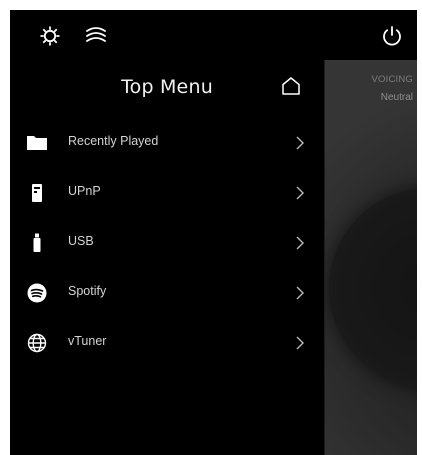 The width and height of the screenshot is (422, 455). Describe the element at coordinates (397, 97) in the screenshot. I see `voicing-value: Neutral` at that location.